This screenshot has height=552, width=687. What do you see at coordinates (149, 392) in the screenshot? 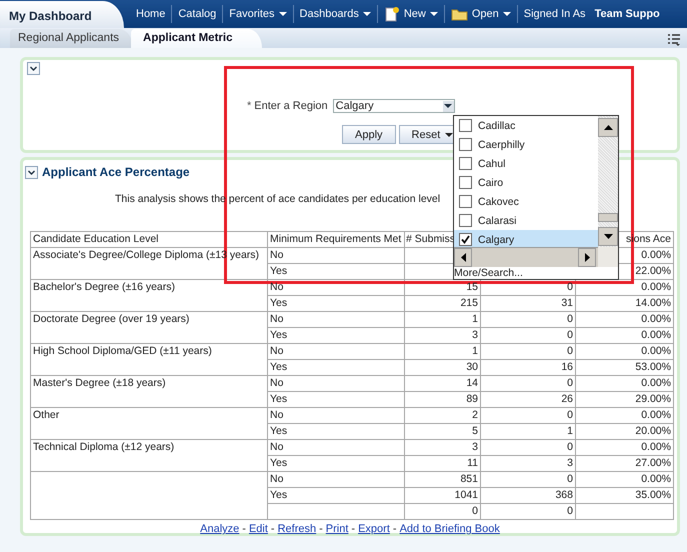
I see `table-cell: Master's Degree (±18 years)` at bounding box center [149, 392].